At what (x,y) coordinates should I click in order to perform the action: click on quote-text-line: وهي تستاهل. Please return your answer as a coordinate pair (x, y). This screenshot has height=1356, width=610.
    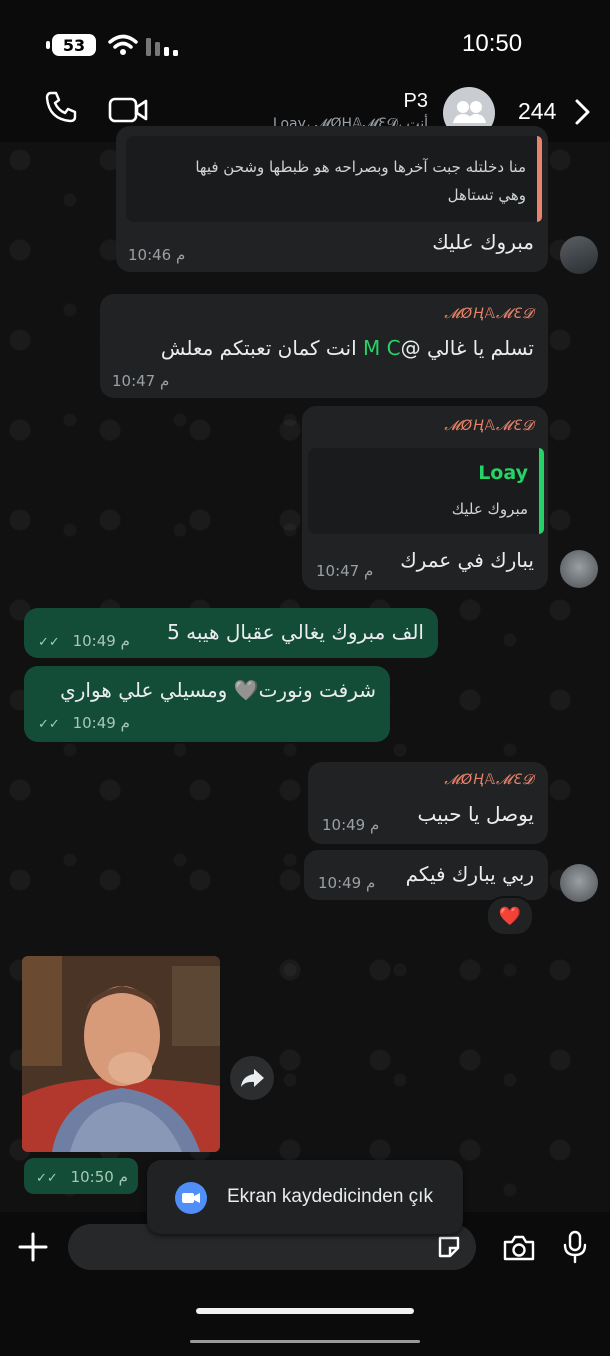
    Looking at the image, I should click on (486, 195).